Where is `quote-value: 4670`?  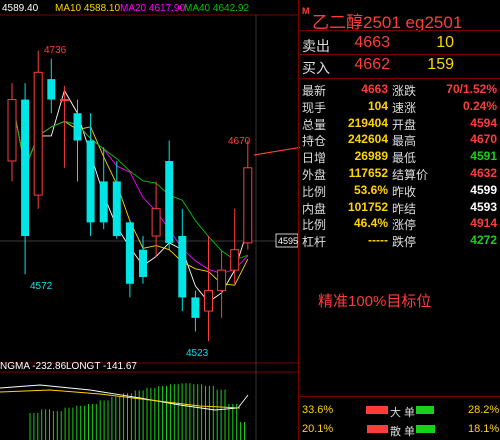 quote-value: 4670 is located at coordinates (483, 139).